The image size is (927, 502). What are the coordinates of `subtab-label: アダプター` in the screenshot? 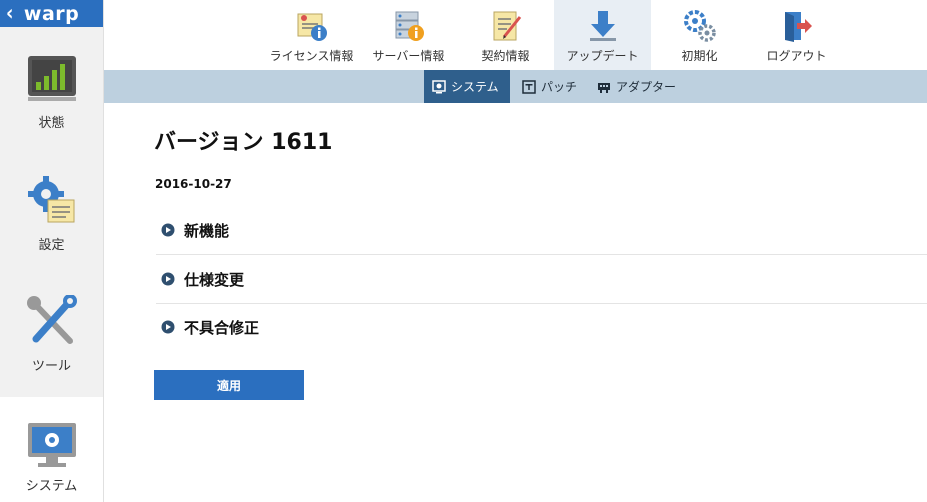 It's located at (646, 87).